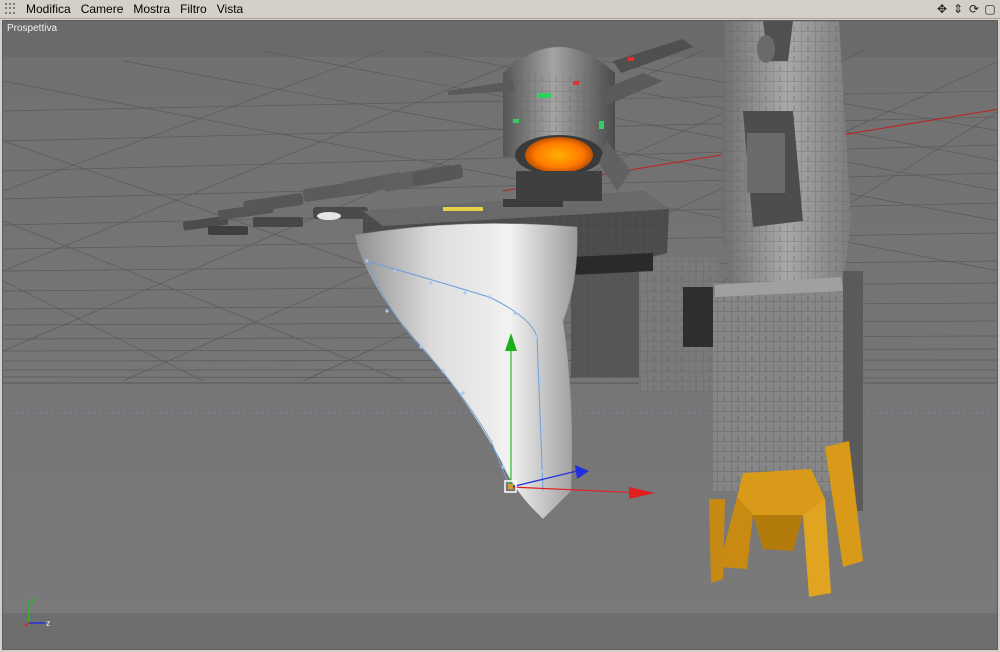 This screenshot has height=652, width=1000. Describe the element at coordinates (10, 9) in the screenshot. I see `menubar-grip-icon` at that location.